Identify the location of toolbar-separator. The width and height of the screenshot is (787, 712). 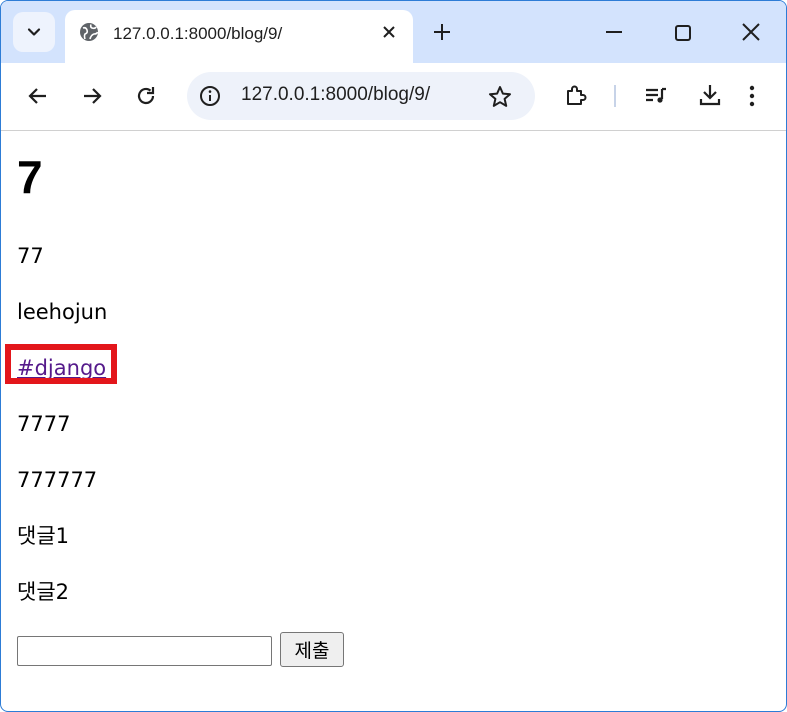
(615, 96).